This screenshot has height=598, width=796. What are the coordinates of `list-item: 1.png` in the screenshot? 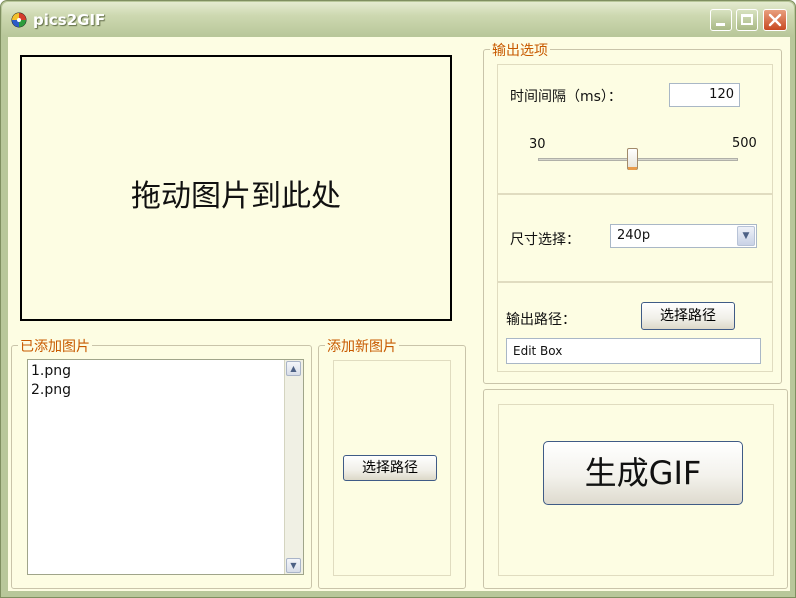 It's located at (156, 371).